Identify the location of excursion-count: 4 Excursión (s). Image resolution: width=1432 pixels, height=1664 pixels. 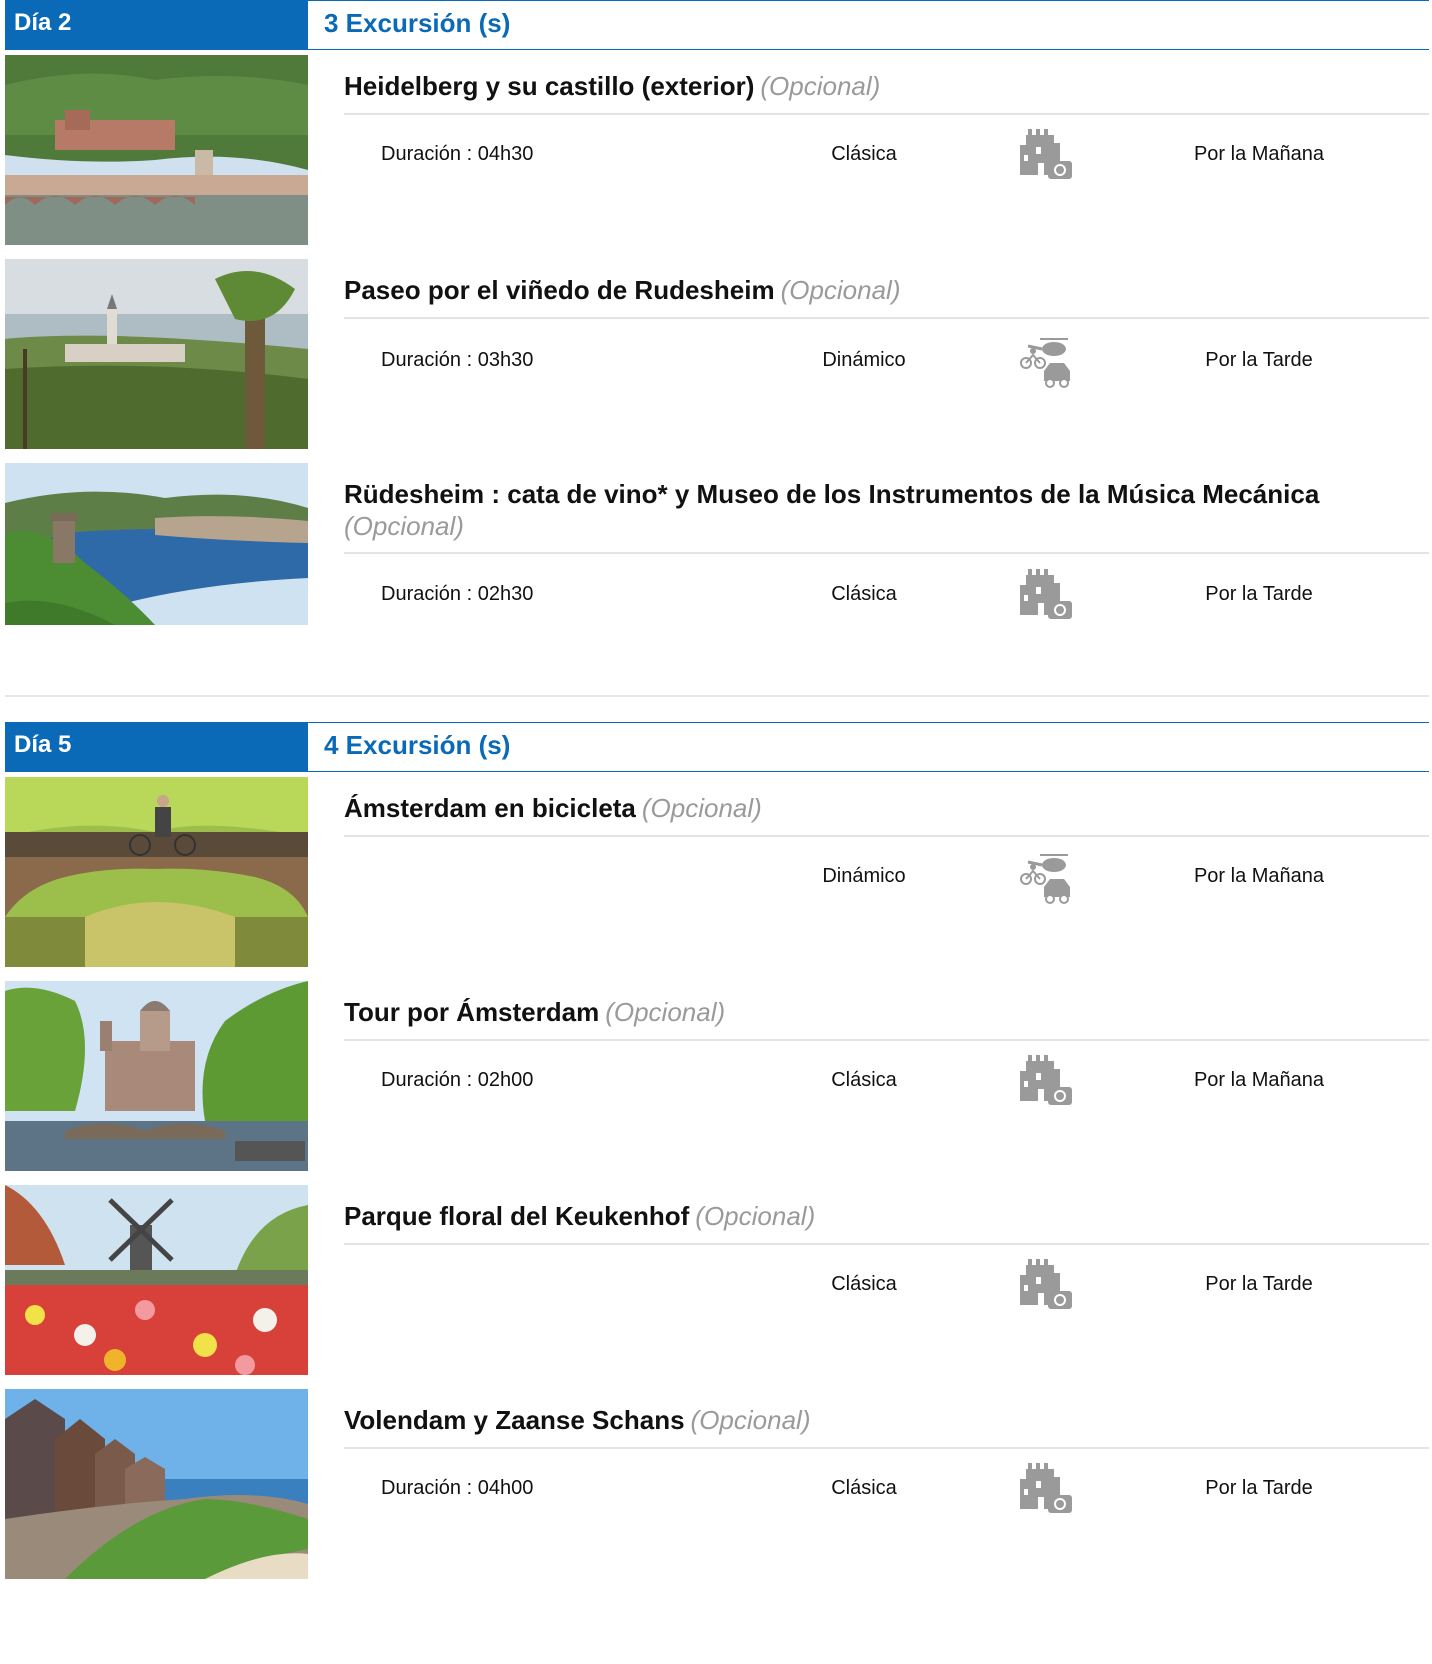
(868, 747).